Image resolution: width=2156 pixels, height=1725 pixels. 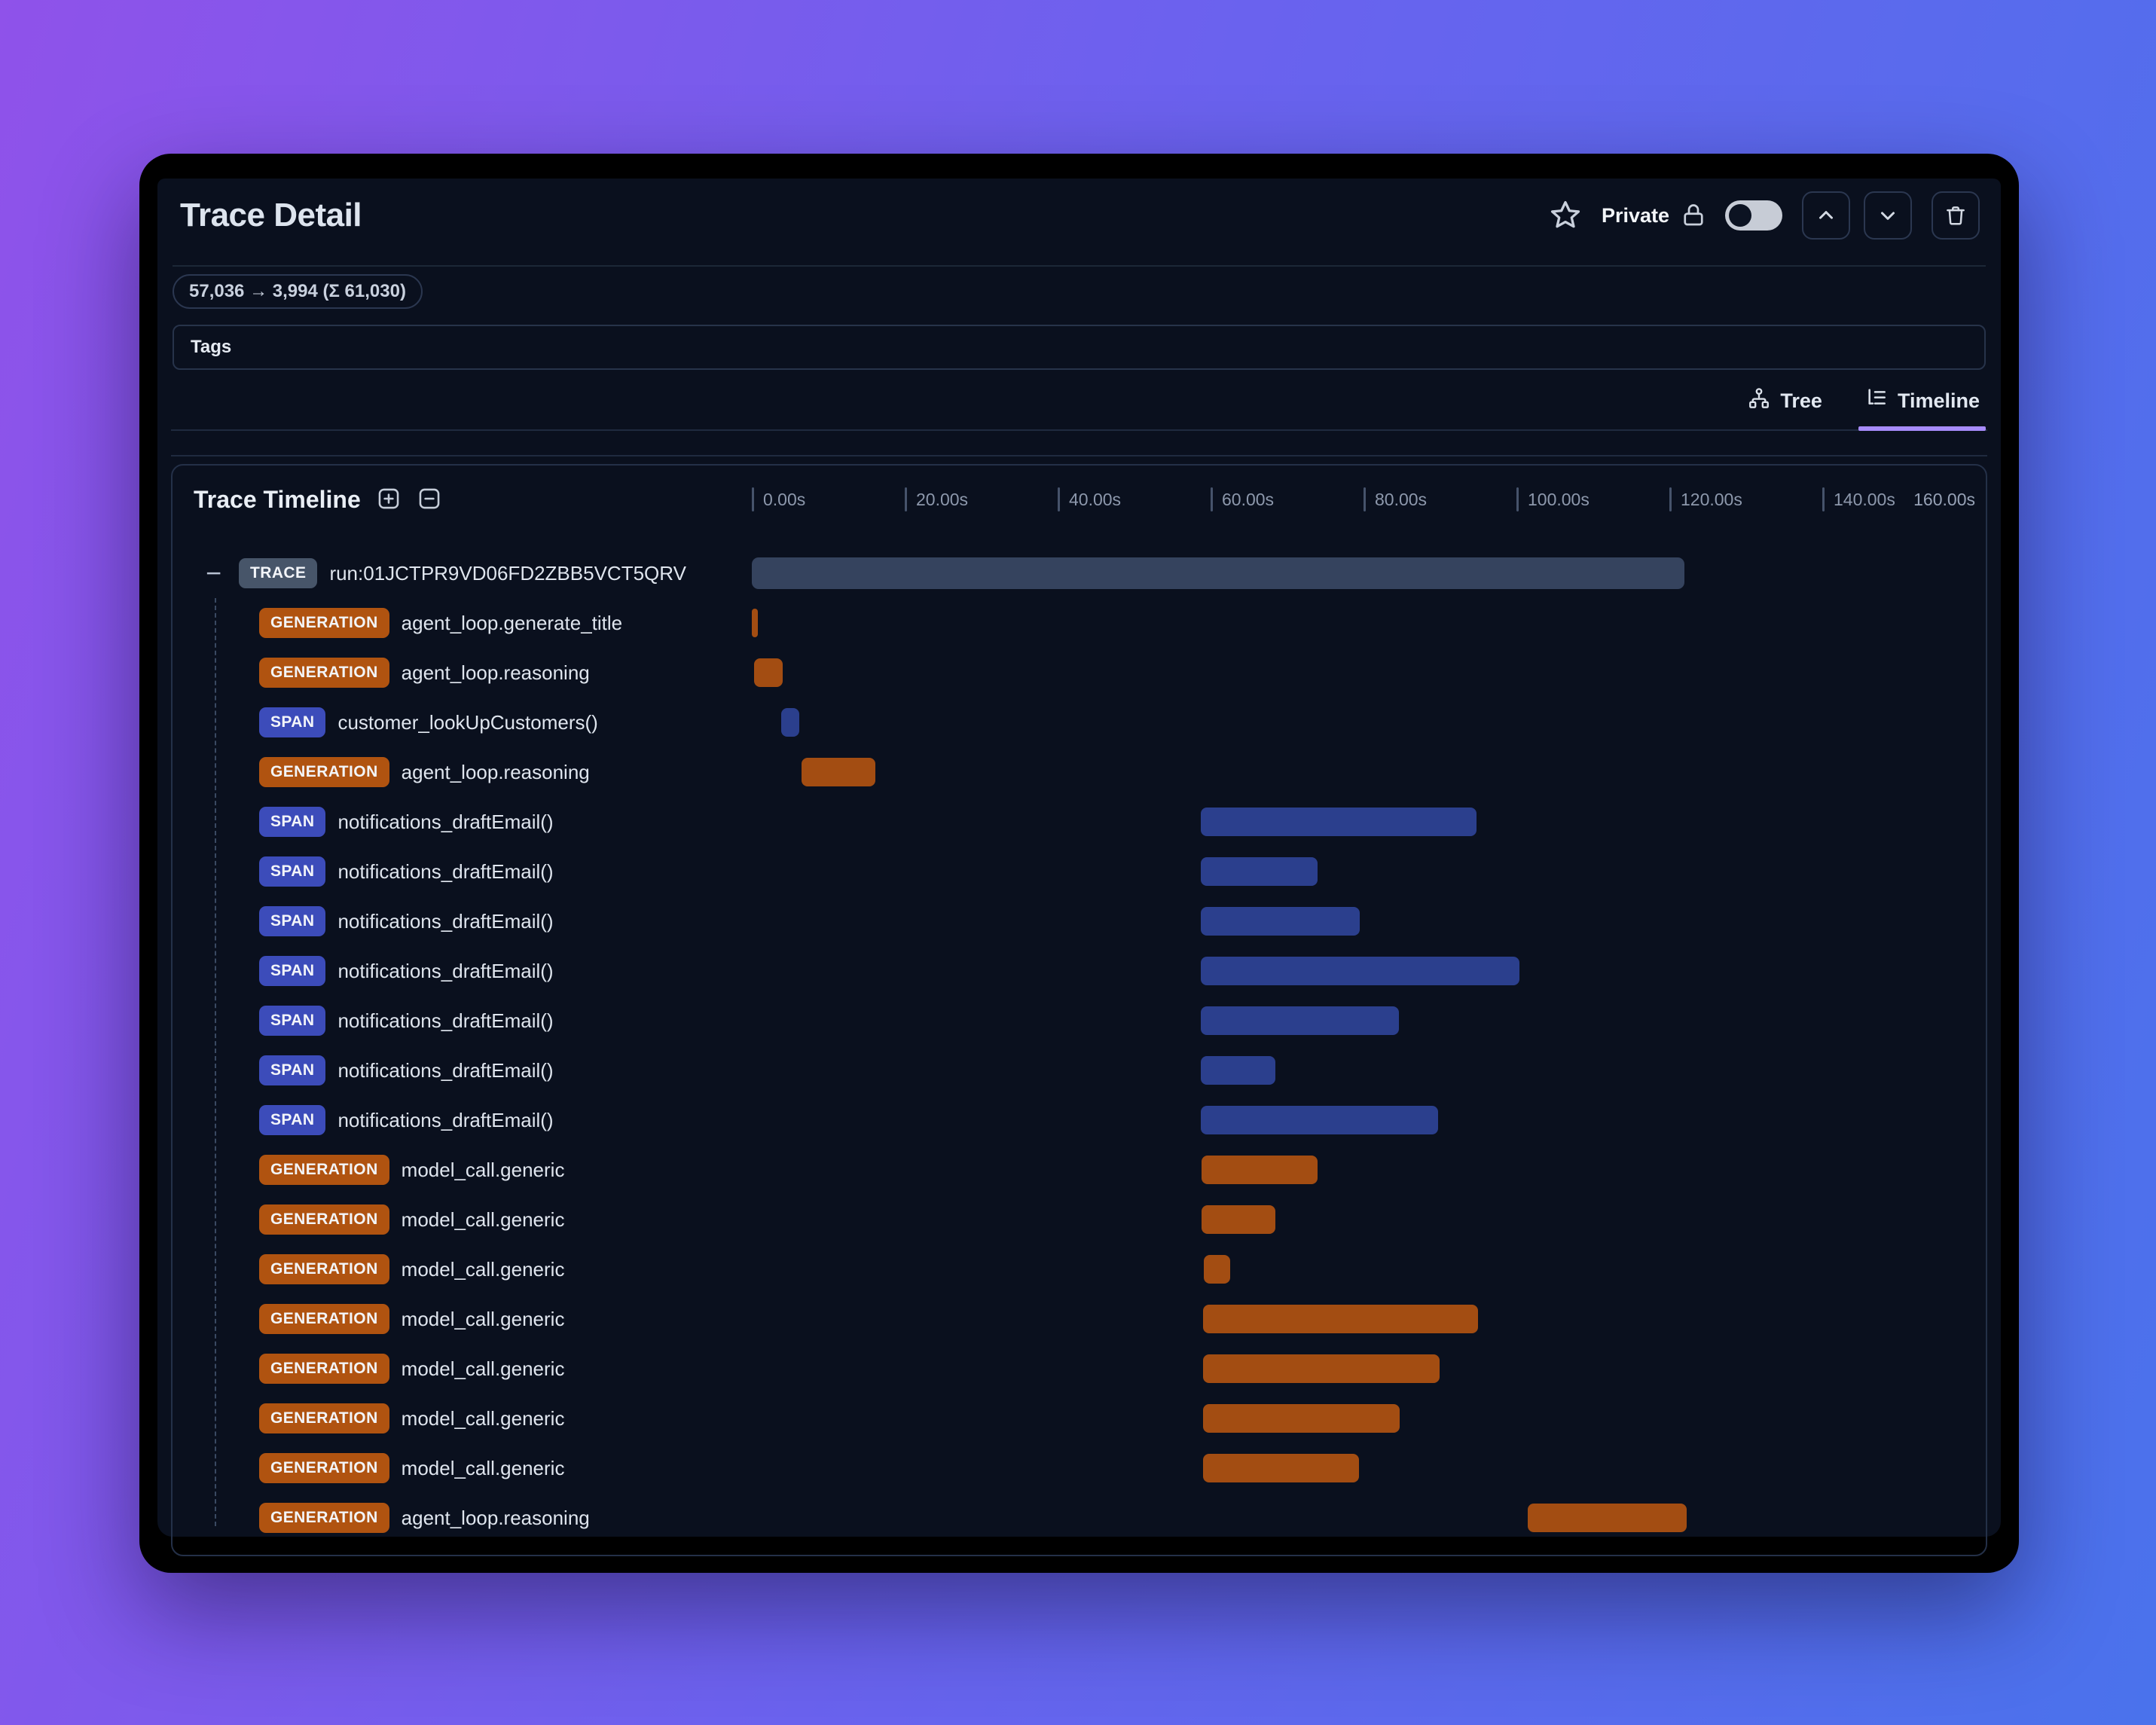 I want to click on axis-tick: 40.00s, so click(x=1089, y=499).